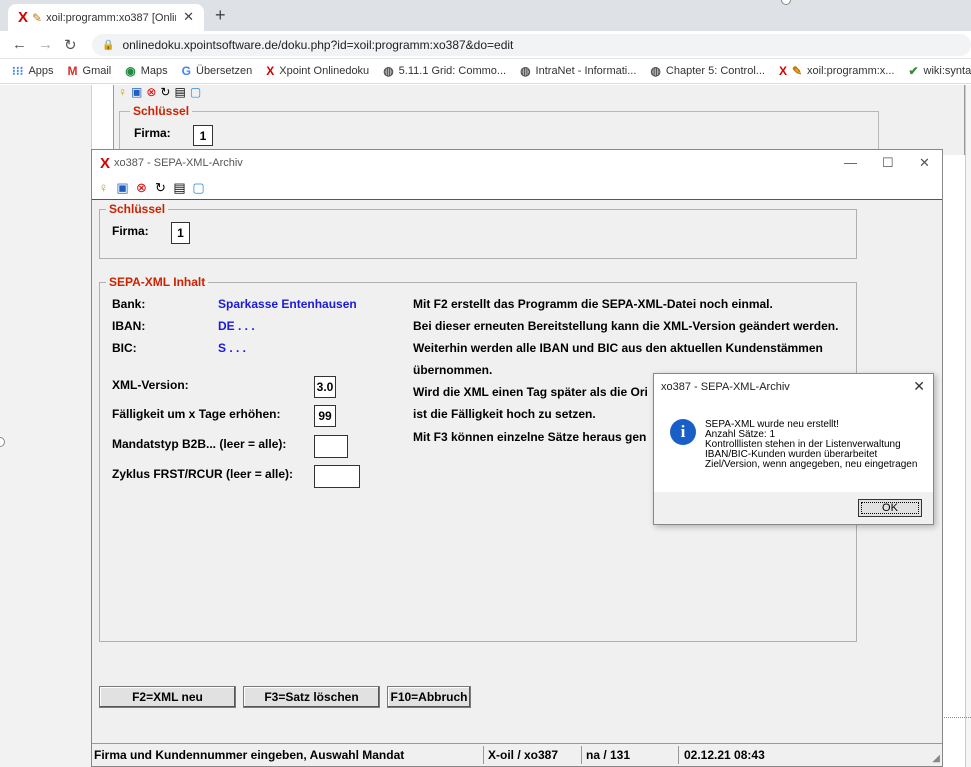  What do you see at coordinates (797, 71) in the screenshot?
I see `pencil-icon: ✎` at bounding box center [797, 71].